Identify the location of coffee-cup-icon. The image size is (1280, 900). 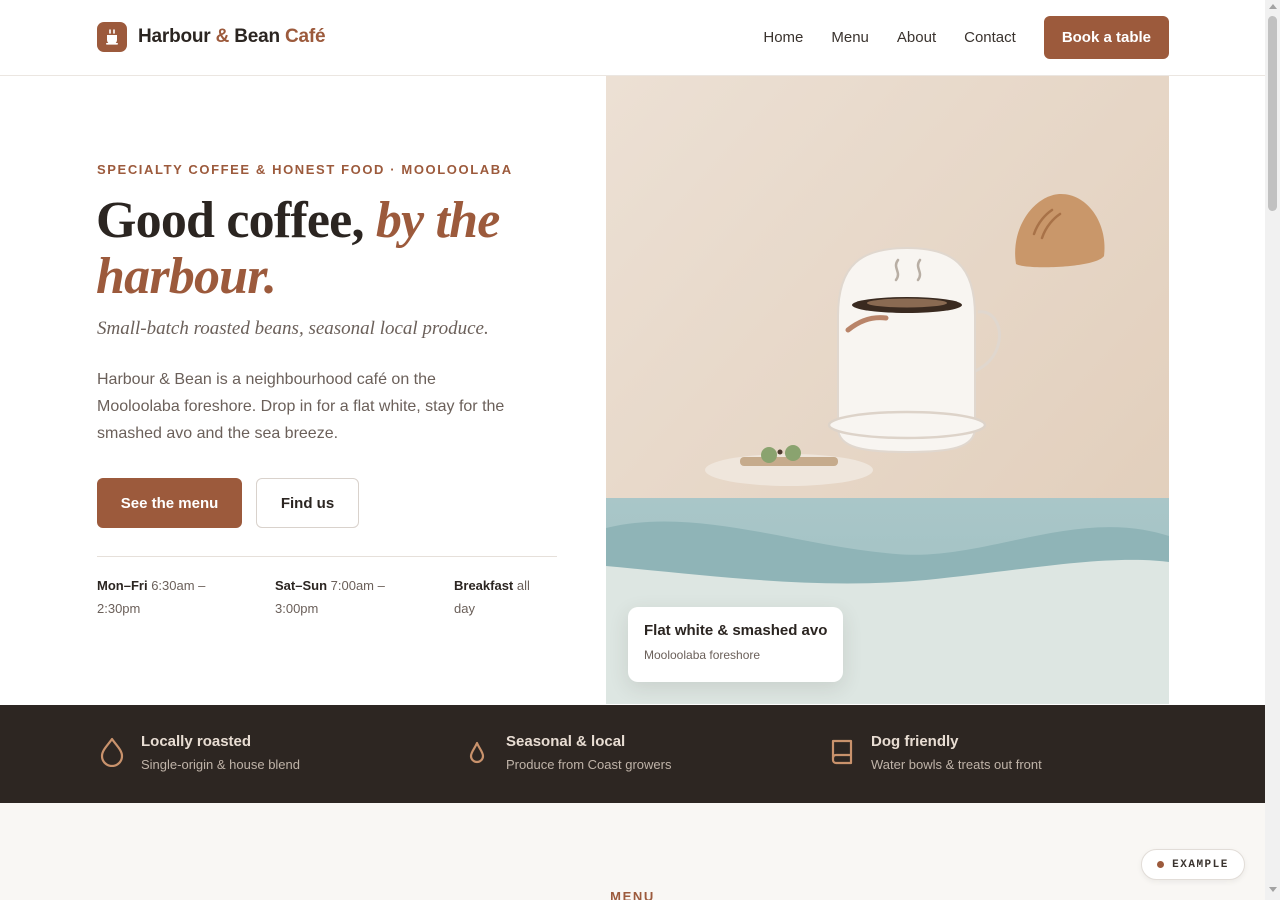
(112, 37).